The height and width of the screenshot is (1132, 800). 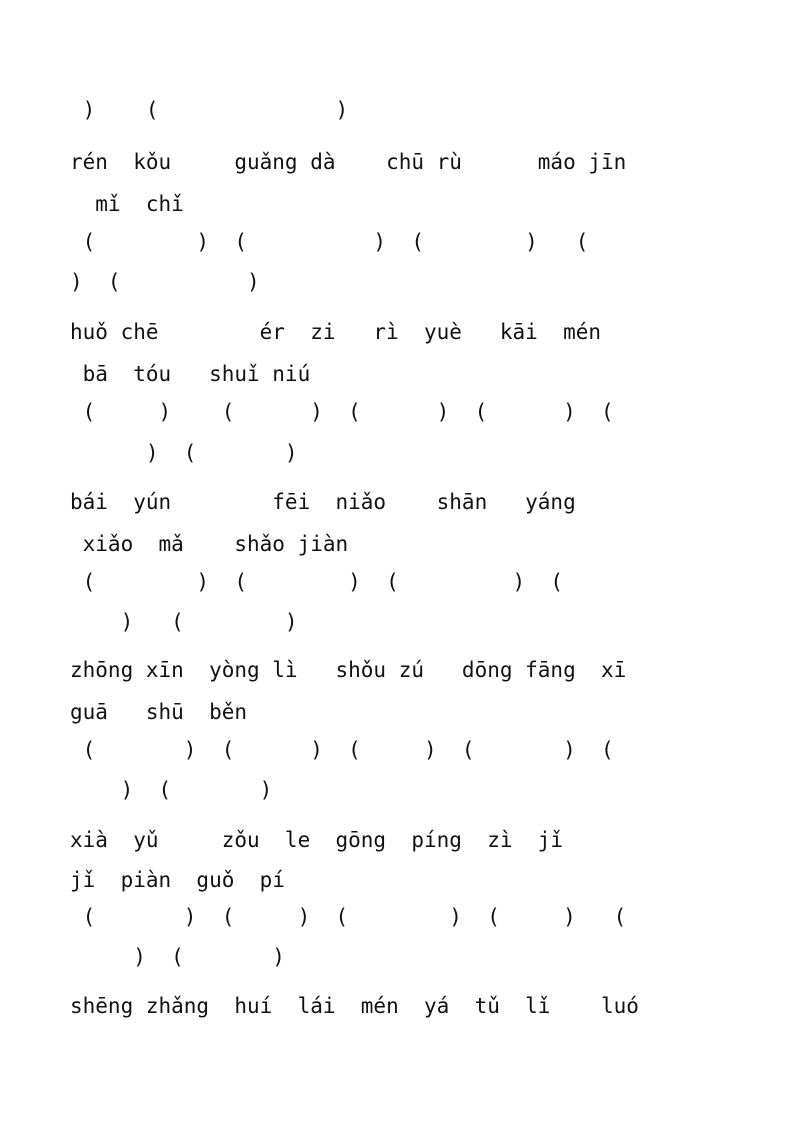 What do you see at coordinates (354, 1006) in the screenshot?
I see `pinyin-line: shēng zhǎng huí lái mén yá tǔ lǐ luó` at bounding box center [354, 1006].